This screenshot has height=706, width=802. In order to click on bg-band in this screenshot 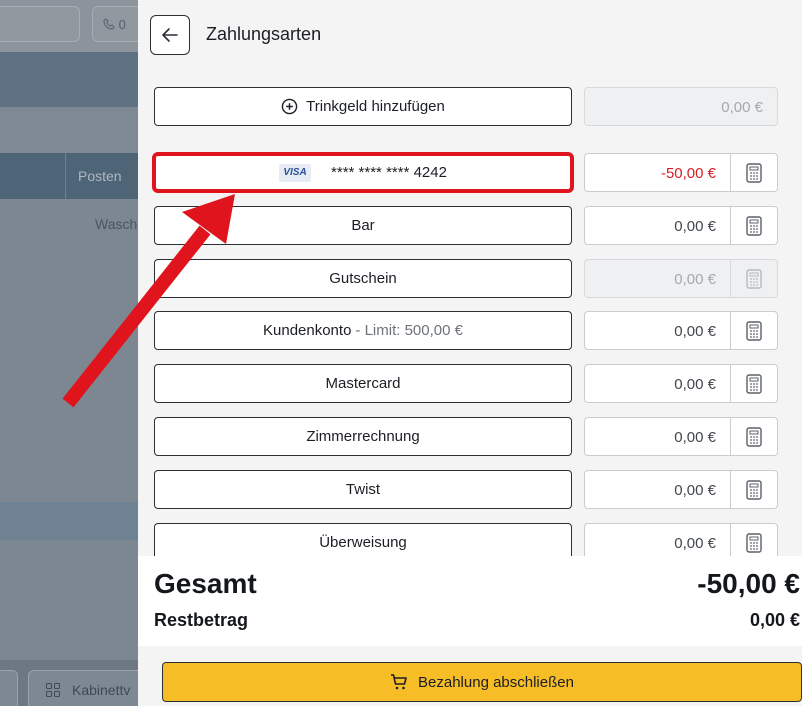, I will do `click(70, 79)`.